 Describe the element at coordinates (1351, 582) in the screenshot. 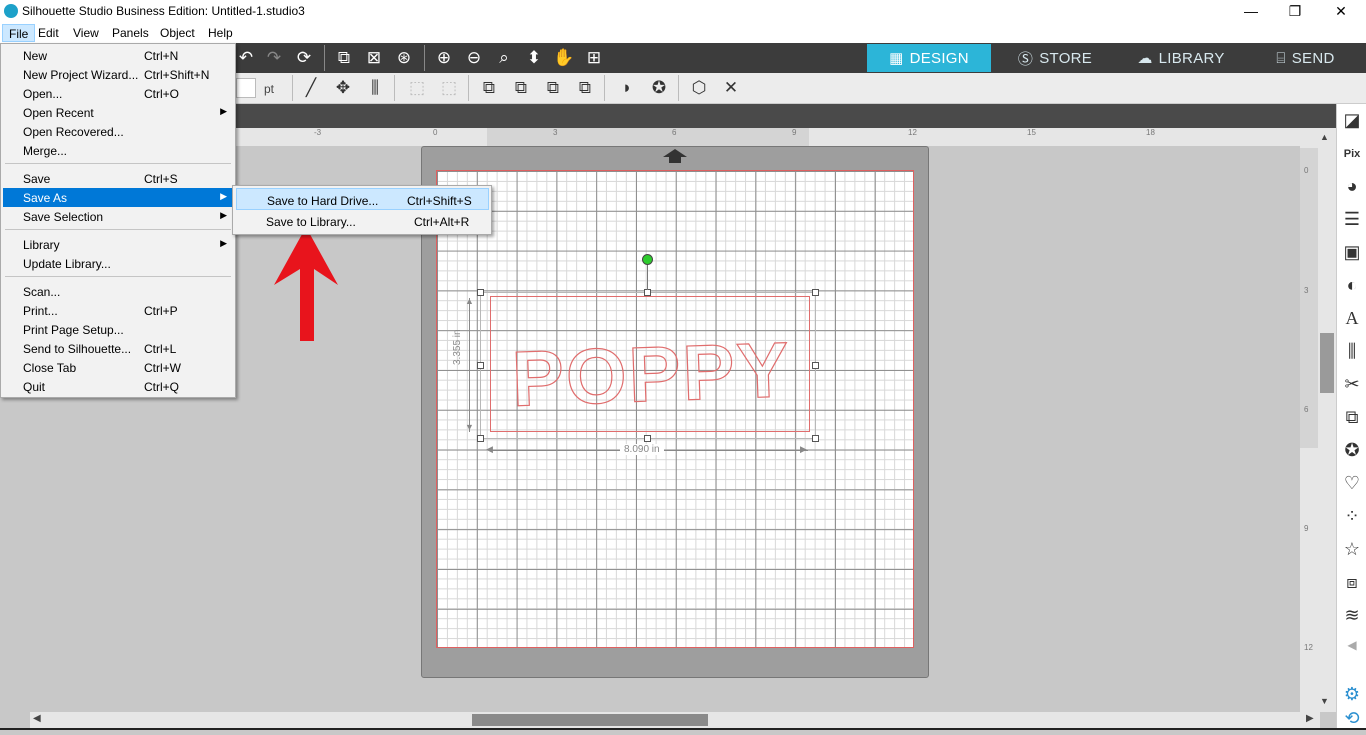

I see `layers-icon: ⧈` at that location.